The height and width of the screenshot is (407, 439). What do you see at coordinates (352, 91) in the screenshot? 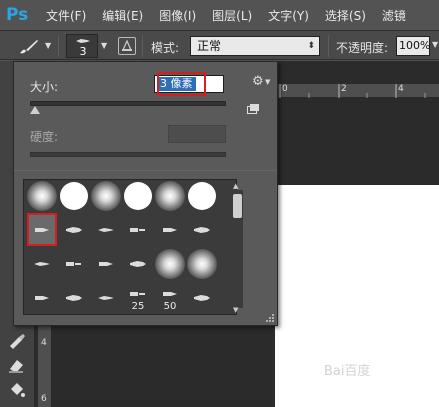
I see `ruler-ticks` at bounding box center [352, 91].